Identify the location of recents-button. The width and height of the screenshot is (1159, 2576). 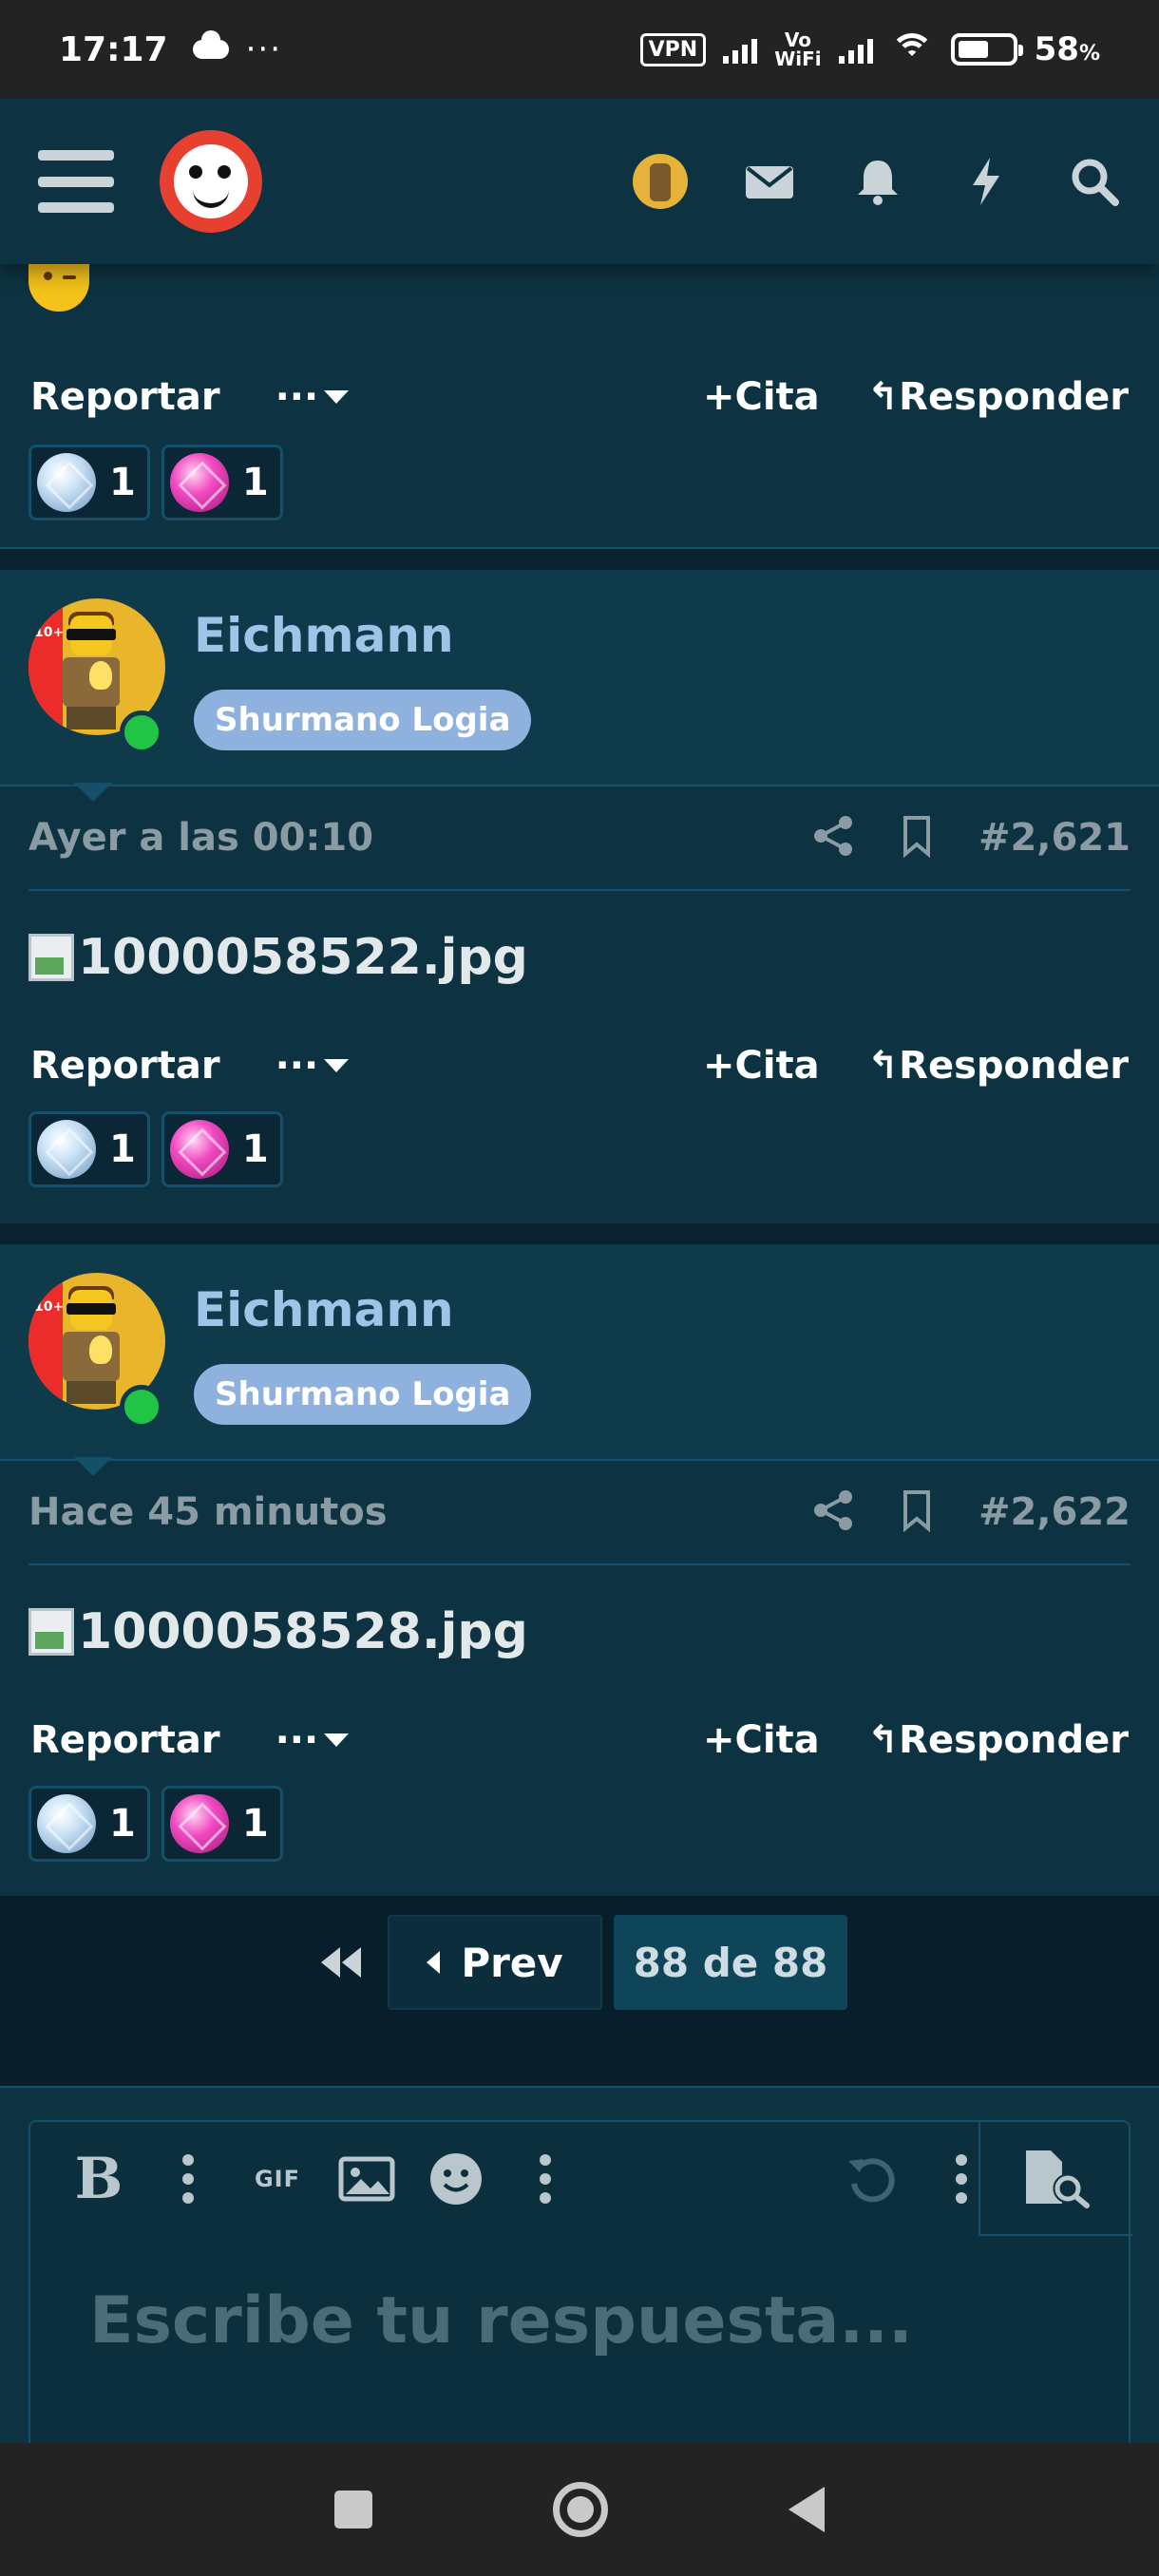
(353, 2510).